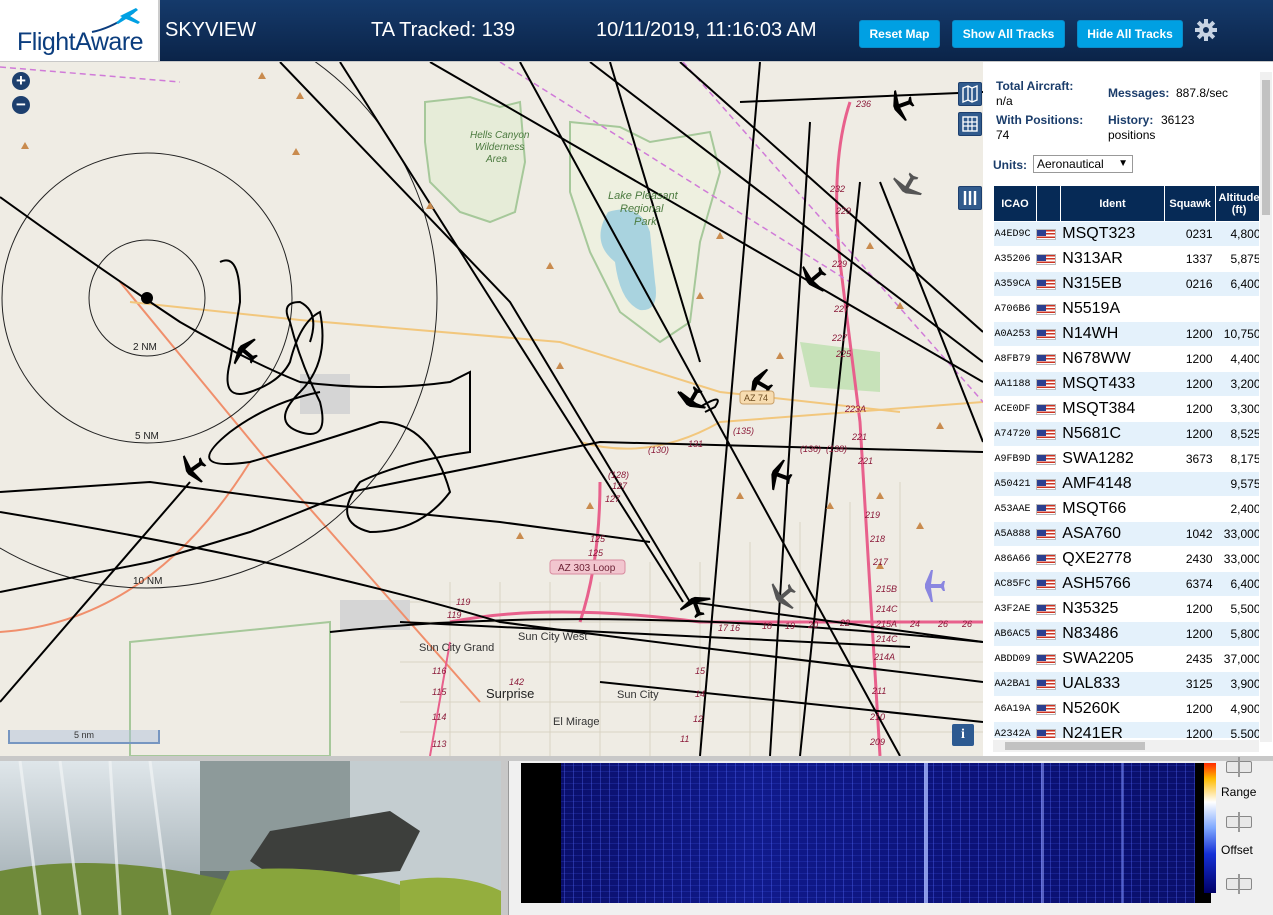 The width and height of the screenshot is (1273, 915). Describe the element at coordinates (1126, 659) in the screenshot. I see `table-row: ABDD09 SWA2205 2435 37,000` at that location.